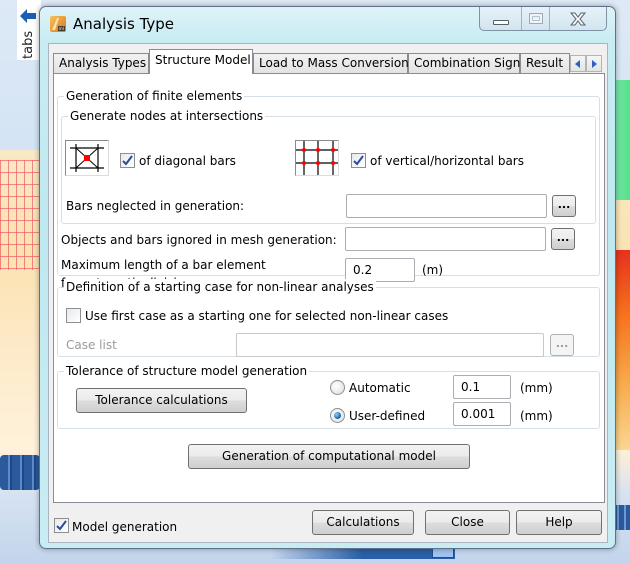 The image size is (630, 563). Describe the element at coordinates (445, 239) in the screenshot. I see `objects-ignored-input` at that location.